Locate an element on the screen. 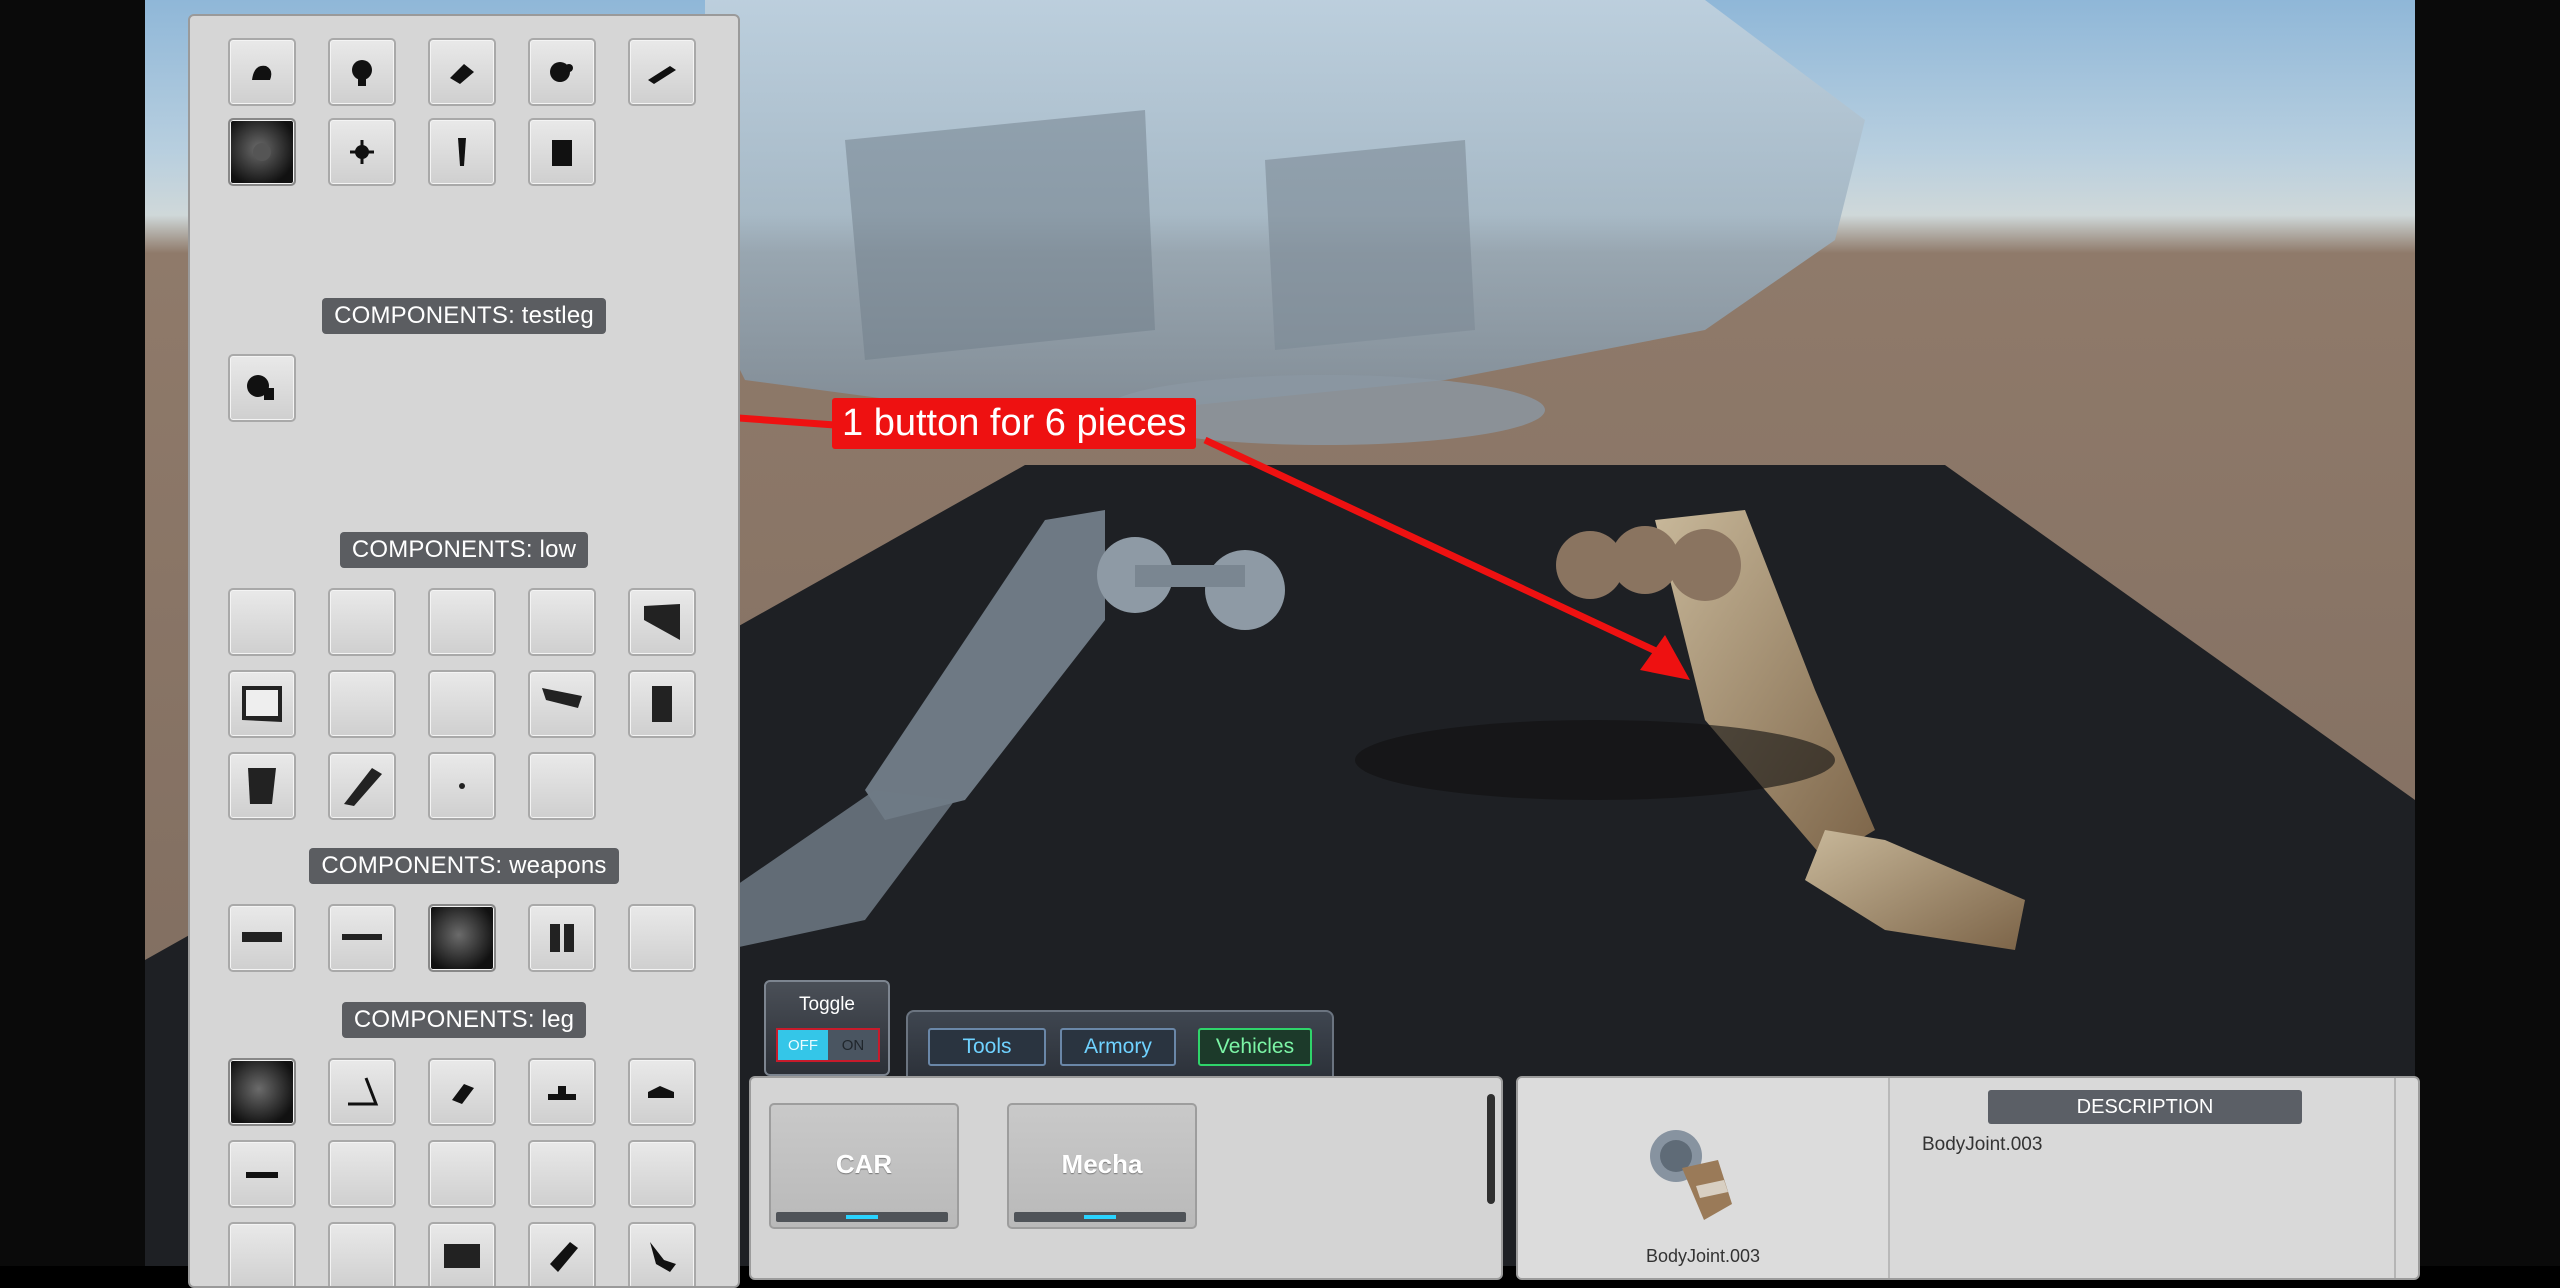 The height and width of the screenshot is (1288, 2560). vehicle-label: Mecha is located at coordinates (1102, 1164).